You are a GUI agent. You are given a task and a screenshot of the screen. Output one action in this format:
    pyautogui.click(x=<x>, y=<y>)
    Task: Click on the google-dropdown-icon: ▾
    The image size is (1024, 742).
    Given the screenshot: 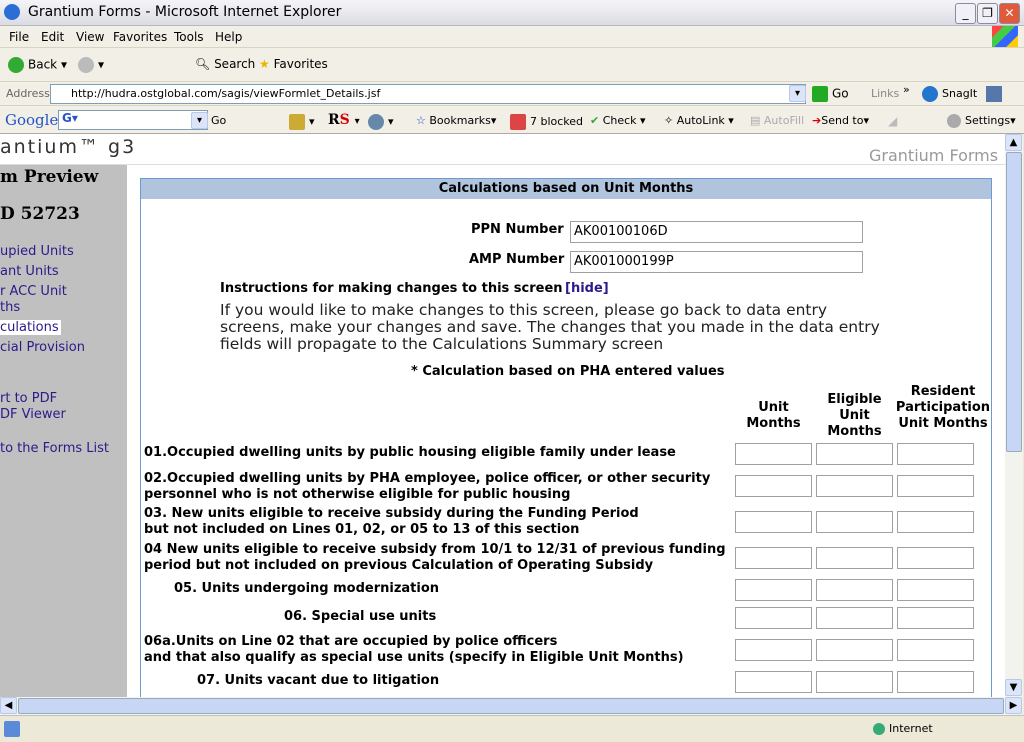 What is the action you would take?
    pyautogui.click(x=199, y=120)
    